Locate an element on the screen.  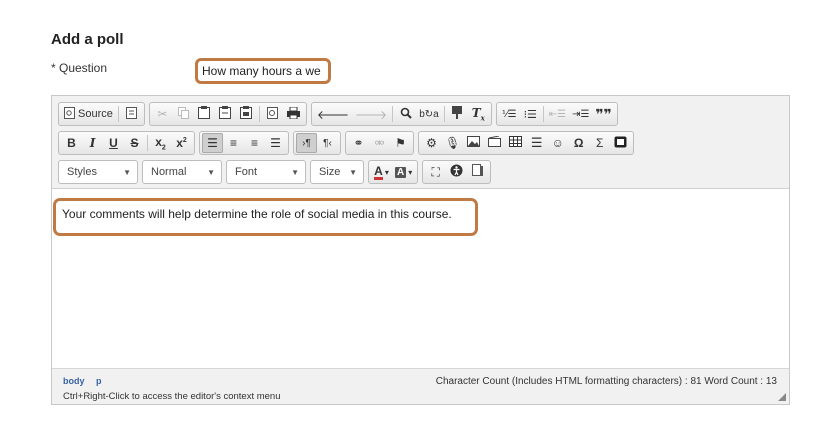
strikethrough-button: S is located at coordinates (134, 143).